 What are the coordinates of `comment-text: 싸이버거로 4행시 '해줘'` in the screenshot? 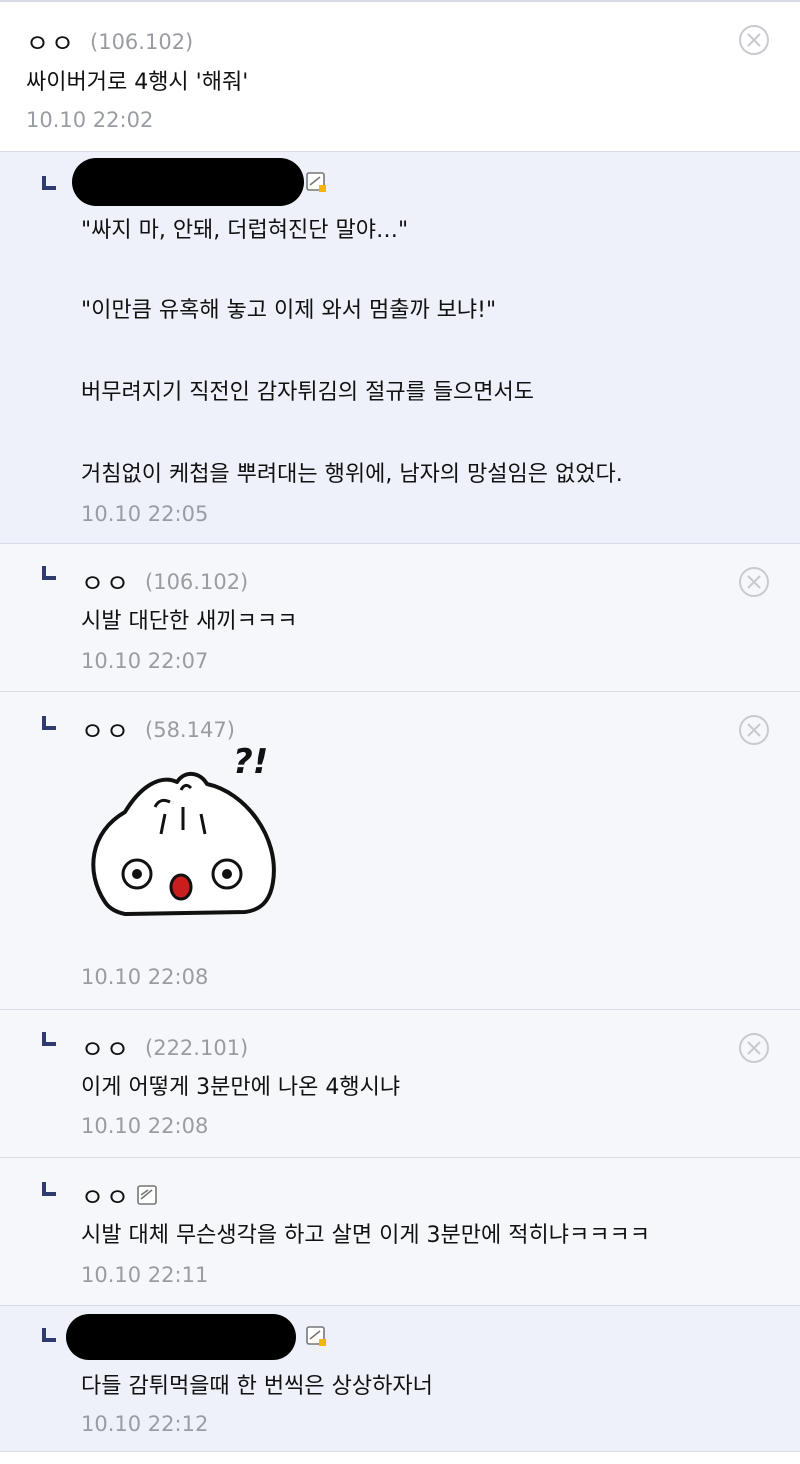 It's located at (137, 82).